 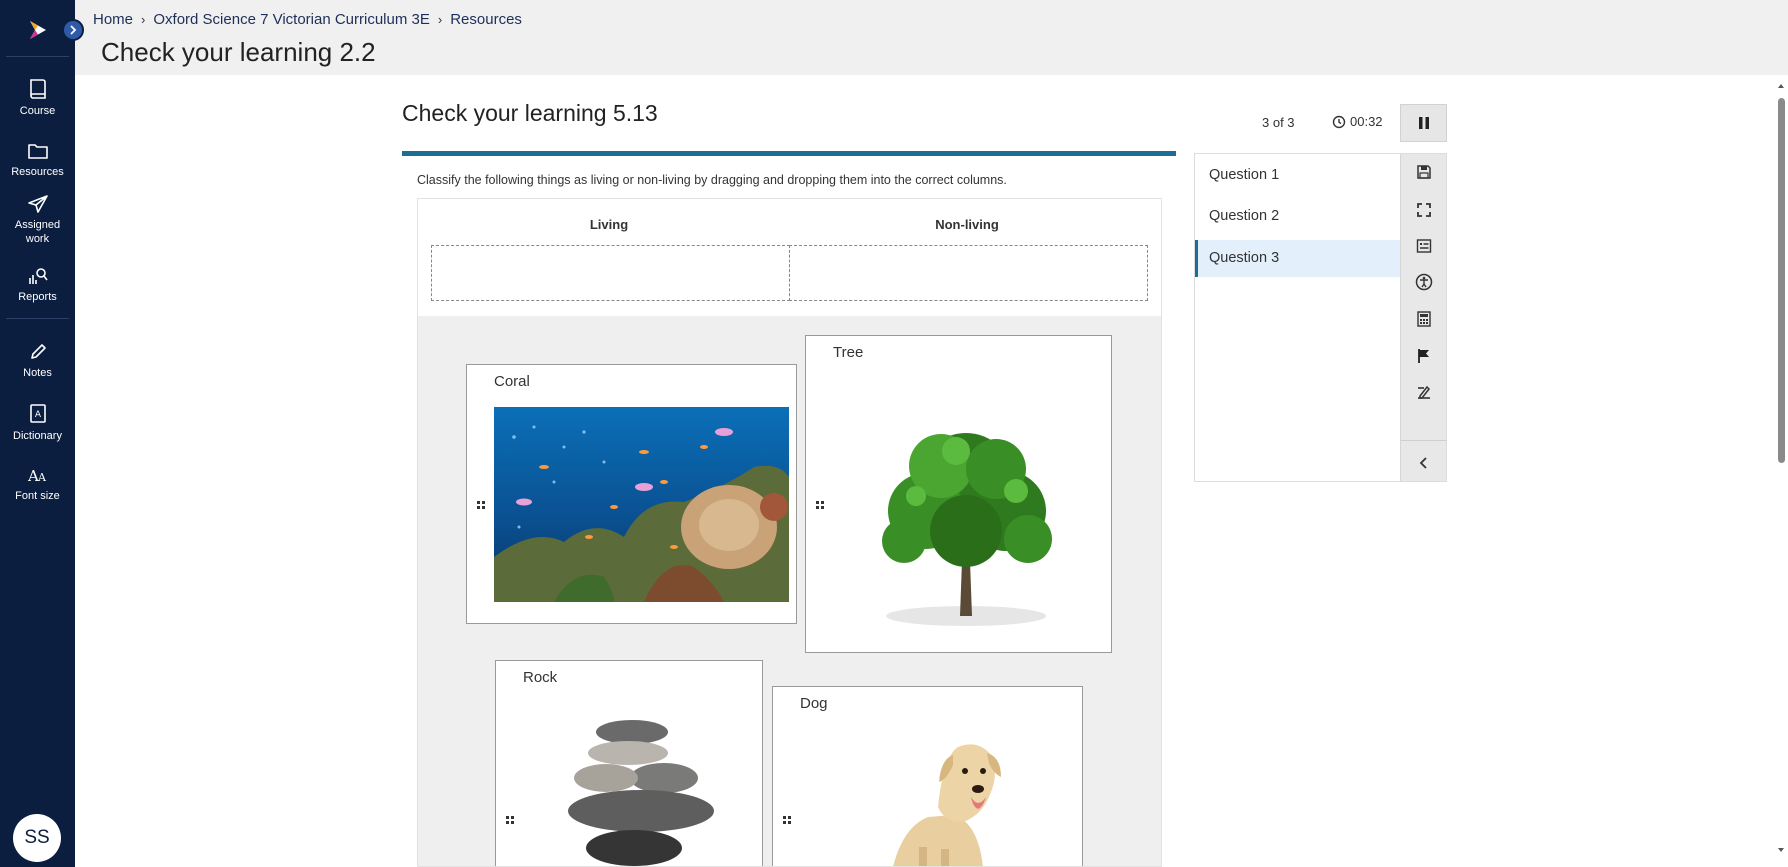 I want to click on card-label: Tree, so click(x=848, y=352).